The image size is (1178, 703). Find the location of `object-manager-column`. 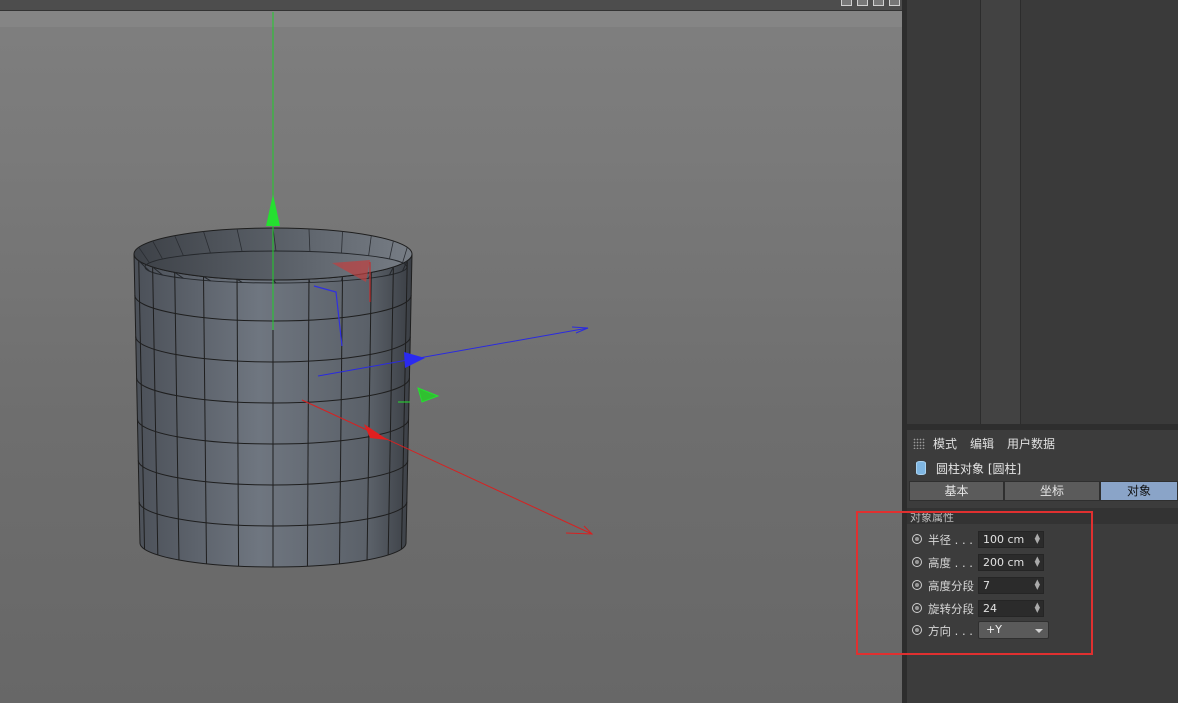

object-manager-column is located at coordinates (1000, 212).